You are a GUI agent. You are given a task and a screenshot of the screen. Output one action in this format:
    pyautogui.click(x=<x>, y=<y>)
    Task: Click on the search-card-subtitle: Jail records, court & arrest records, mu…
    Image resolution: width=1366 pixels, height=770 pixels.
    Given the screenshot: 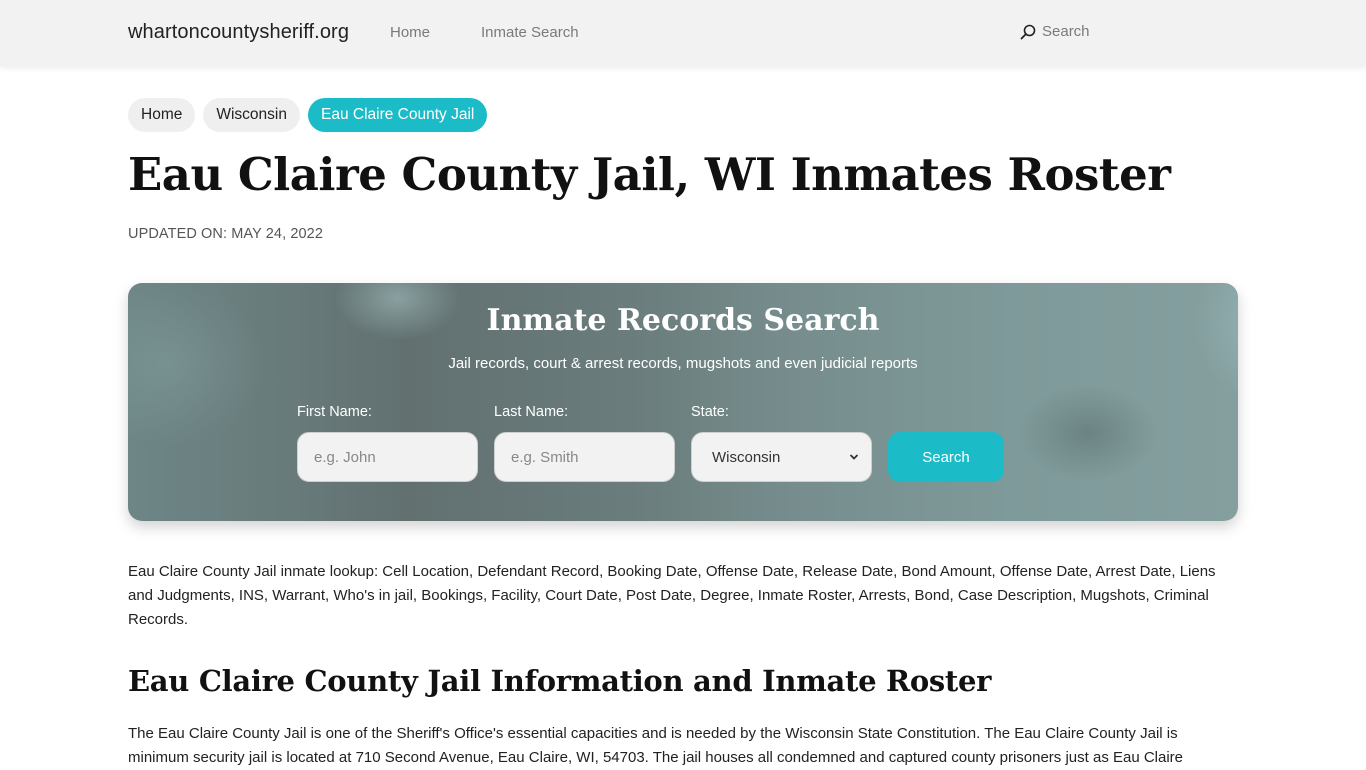 What is the action you would take?
    pyautogui.click(x=683, y=363)
    